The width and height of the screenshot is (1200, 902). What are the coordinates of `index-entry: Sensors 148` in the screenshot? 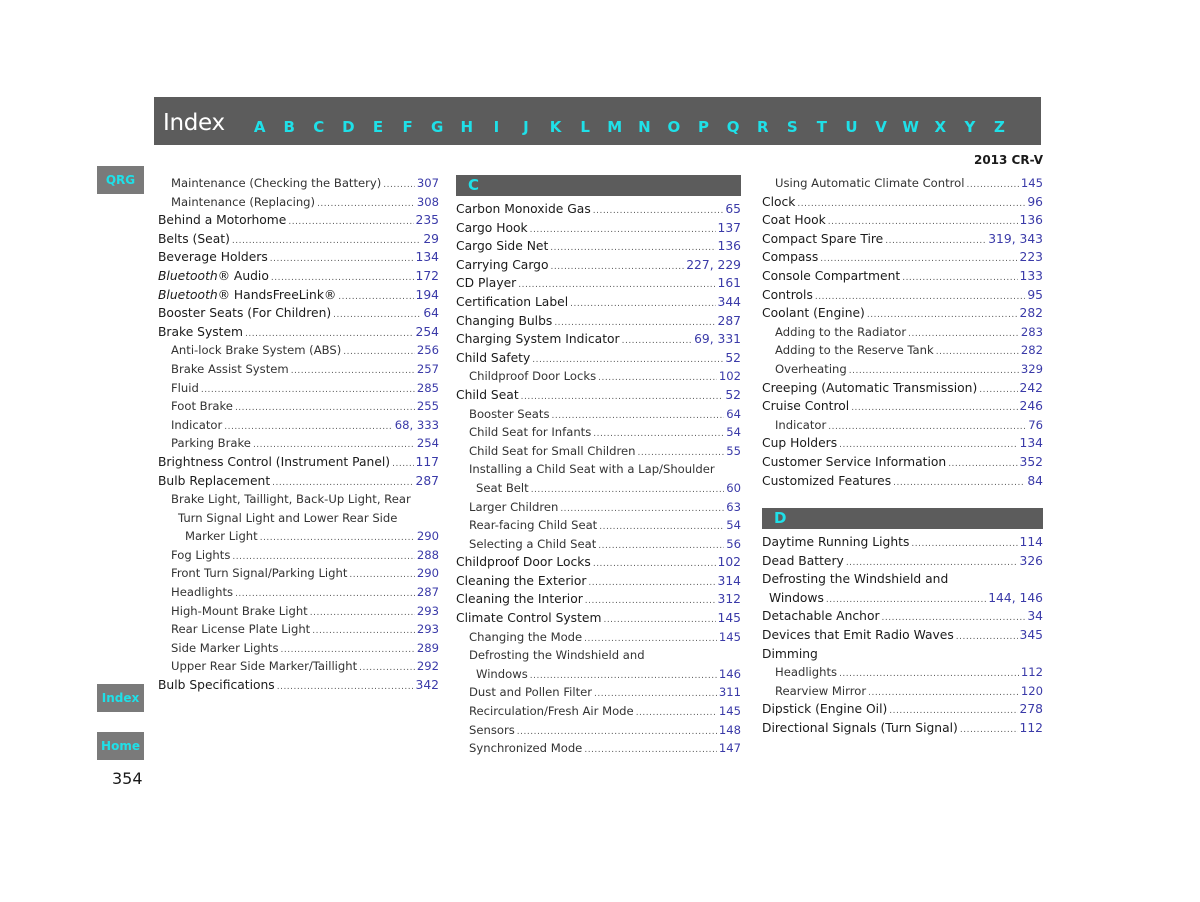 It's located at (598, 730).